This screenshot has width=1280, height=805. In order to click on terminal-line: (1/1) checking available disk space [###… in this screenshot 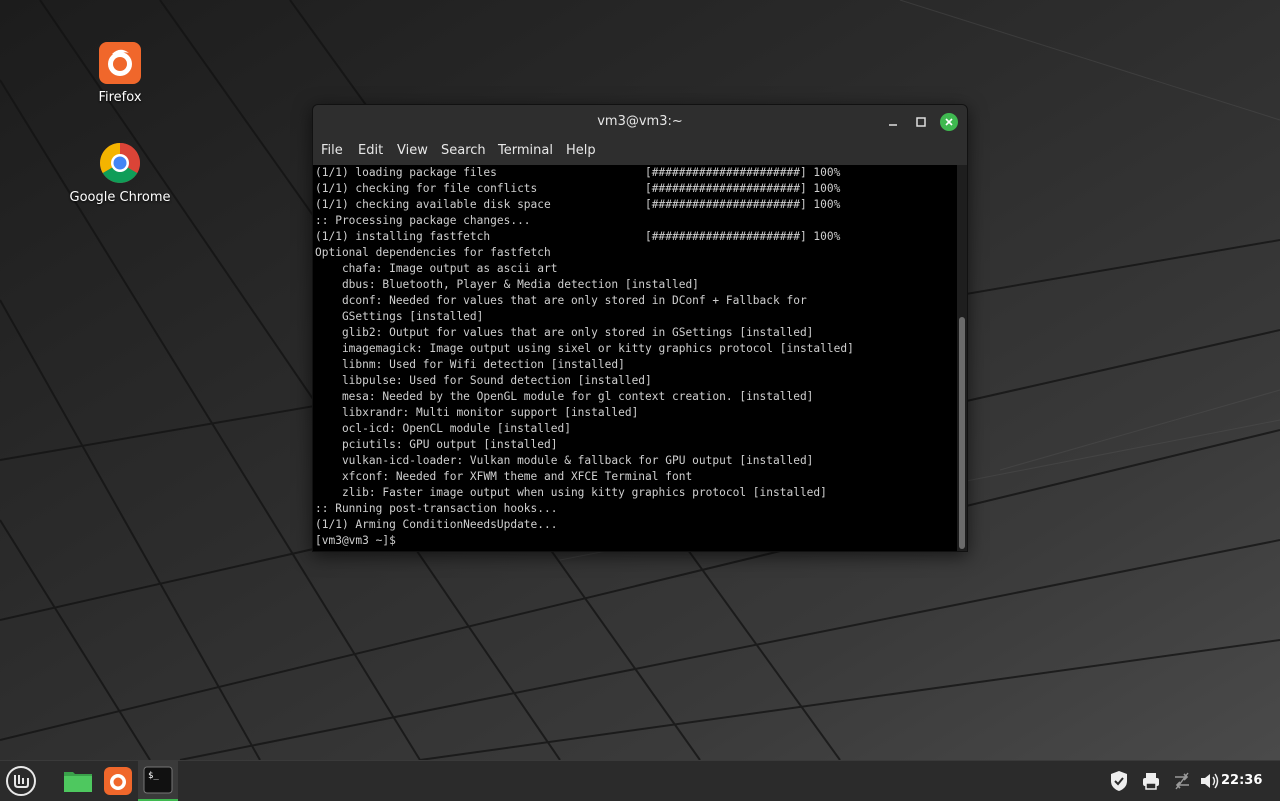, I will do `click(578, 204)`.